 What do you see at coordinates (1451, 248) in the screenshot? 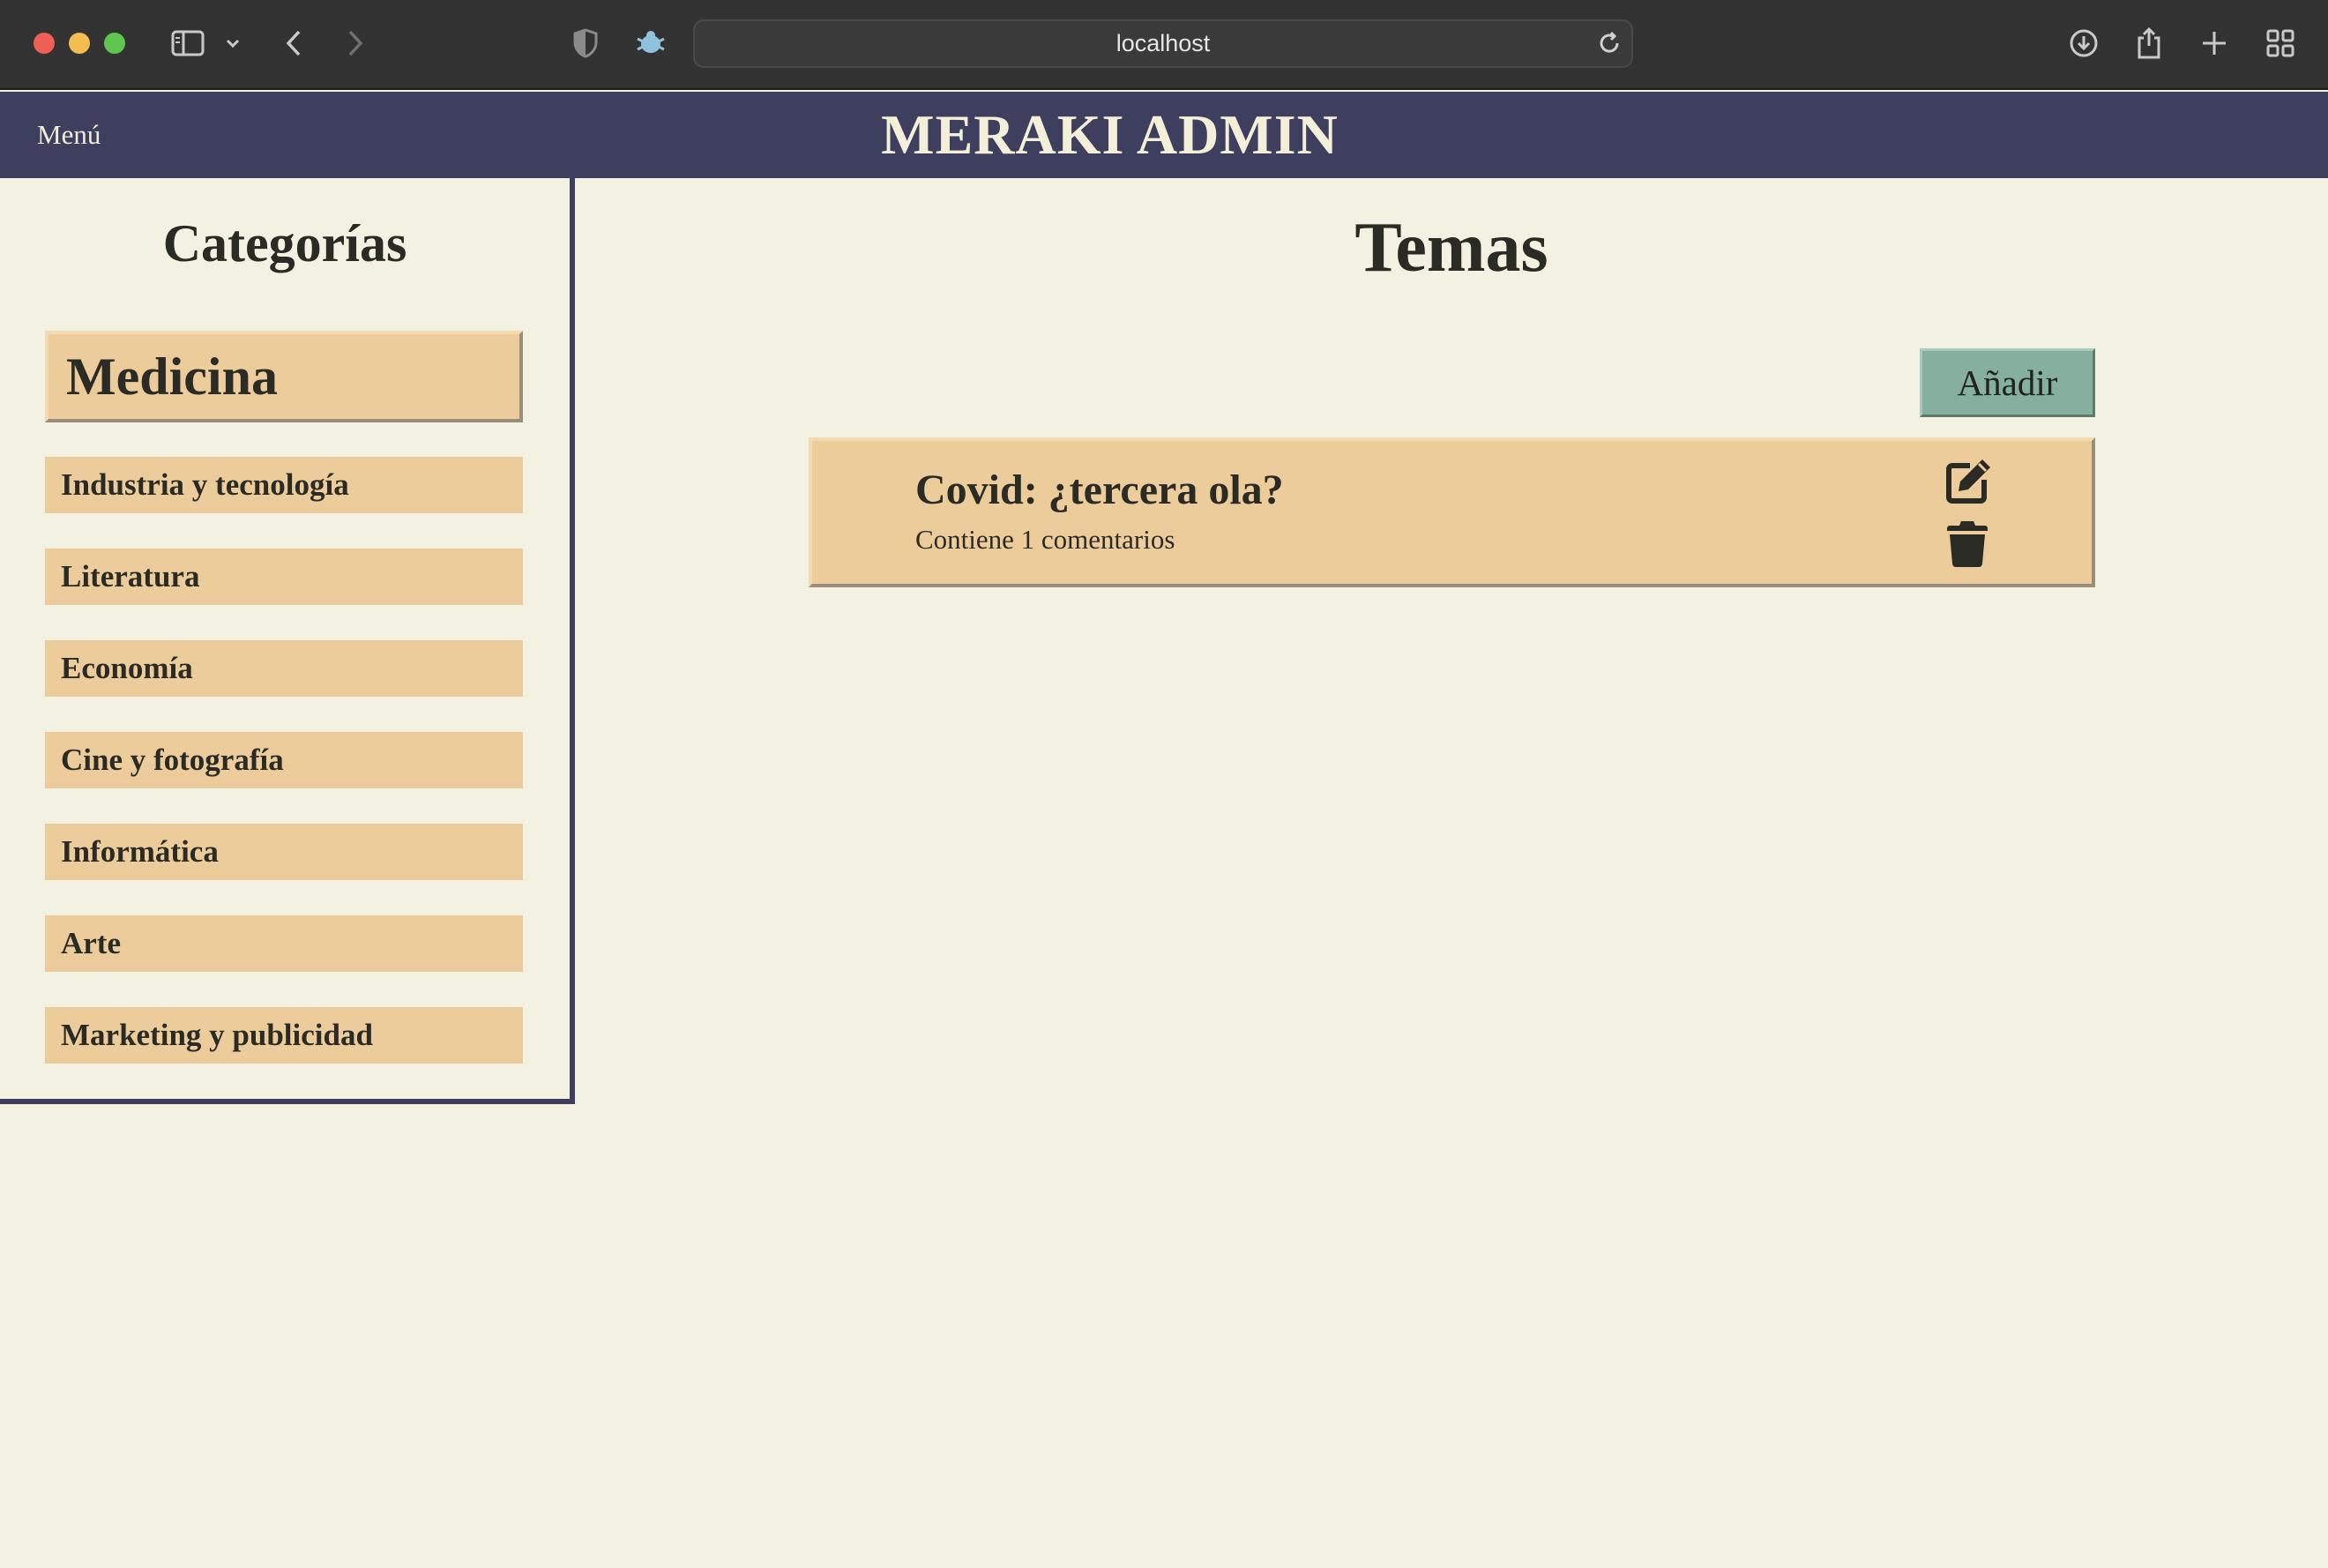
I see `page-title: Temas` at bounding box center [1451, 248].